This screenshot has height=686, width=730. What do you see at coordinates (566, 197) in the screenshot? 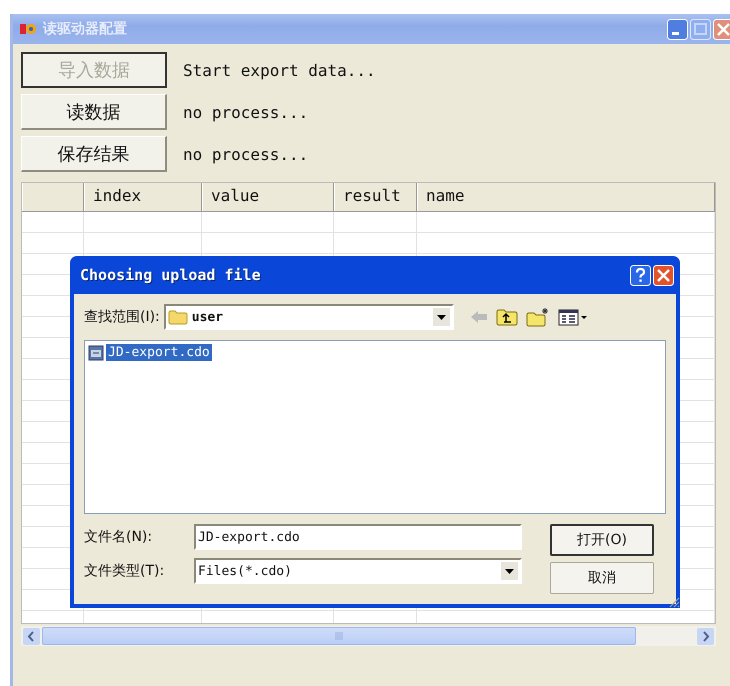
I see `column-header: name` at bounding box center [566, 197].